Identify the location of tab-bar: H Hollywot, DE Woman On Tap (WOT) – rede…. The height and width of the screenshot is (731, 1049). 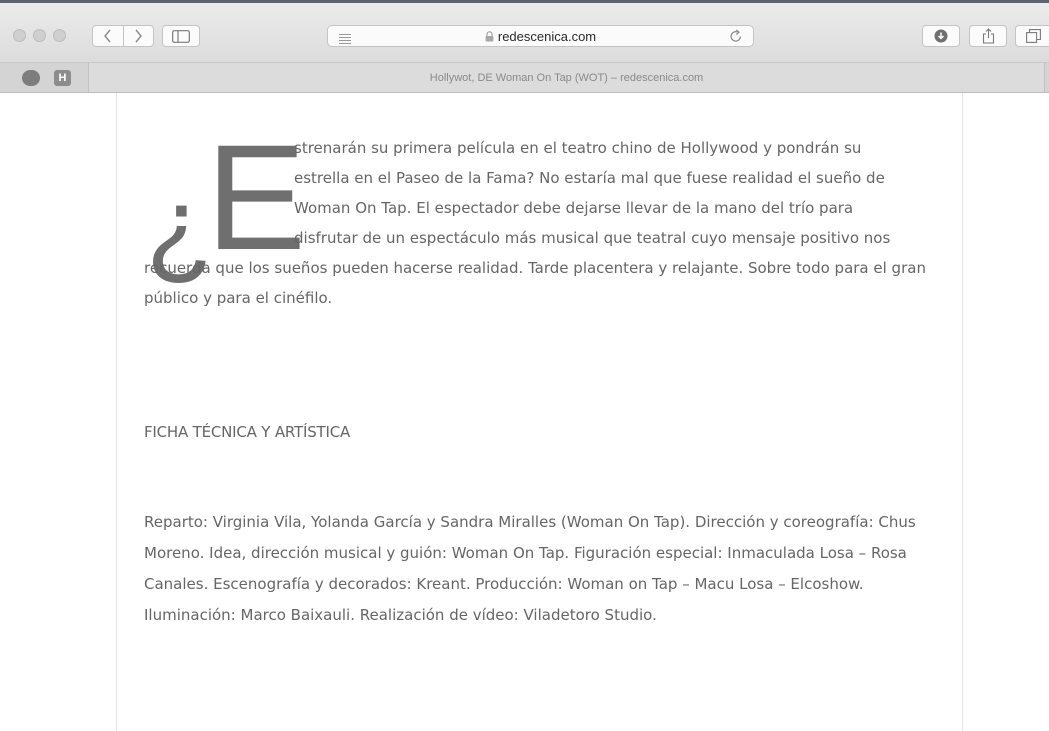
(524, 78).